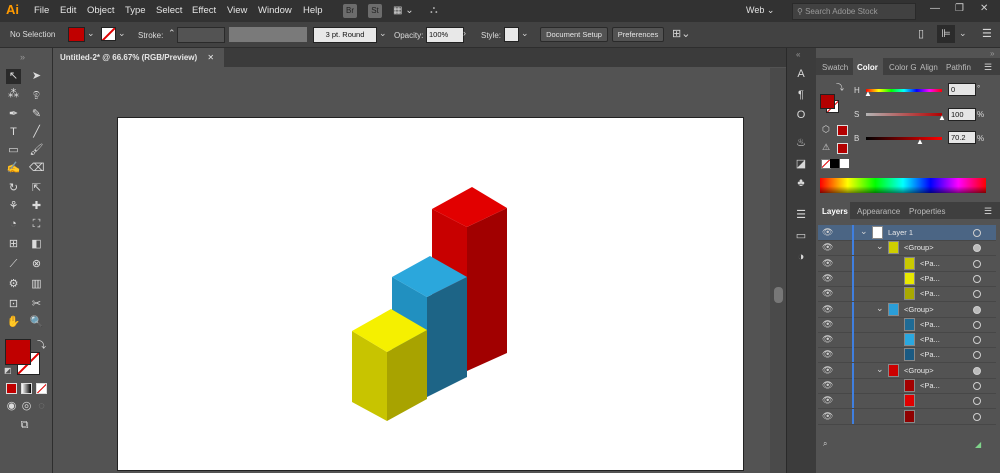  Describe the element at coordinates (76, 34) in the screenshot. I see `fill-swatch` at that location.